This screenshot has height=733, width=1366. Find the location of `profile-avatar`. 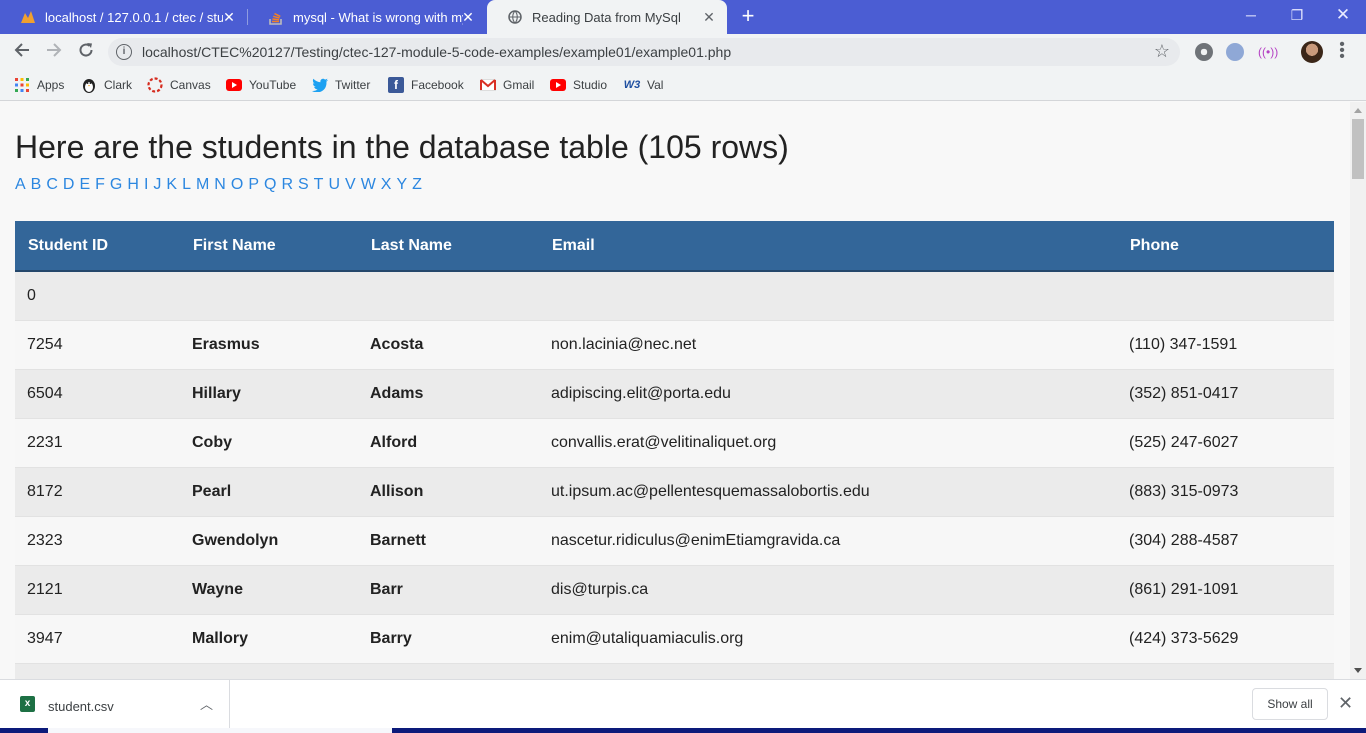

profile-avatar is located at coordinates (1312, 52).